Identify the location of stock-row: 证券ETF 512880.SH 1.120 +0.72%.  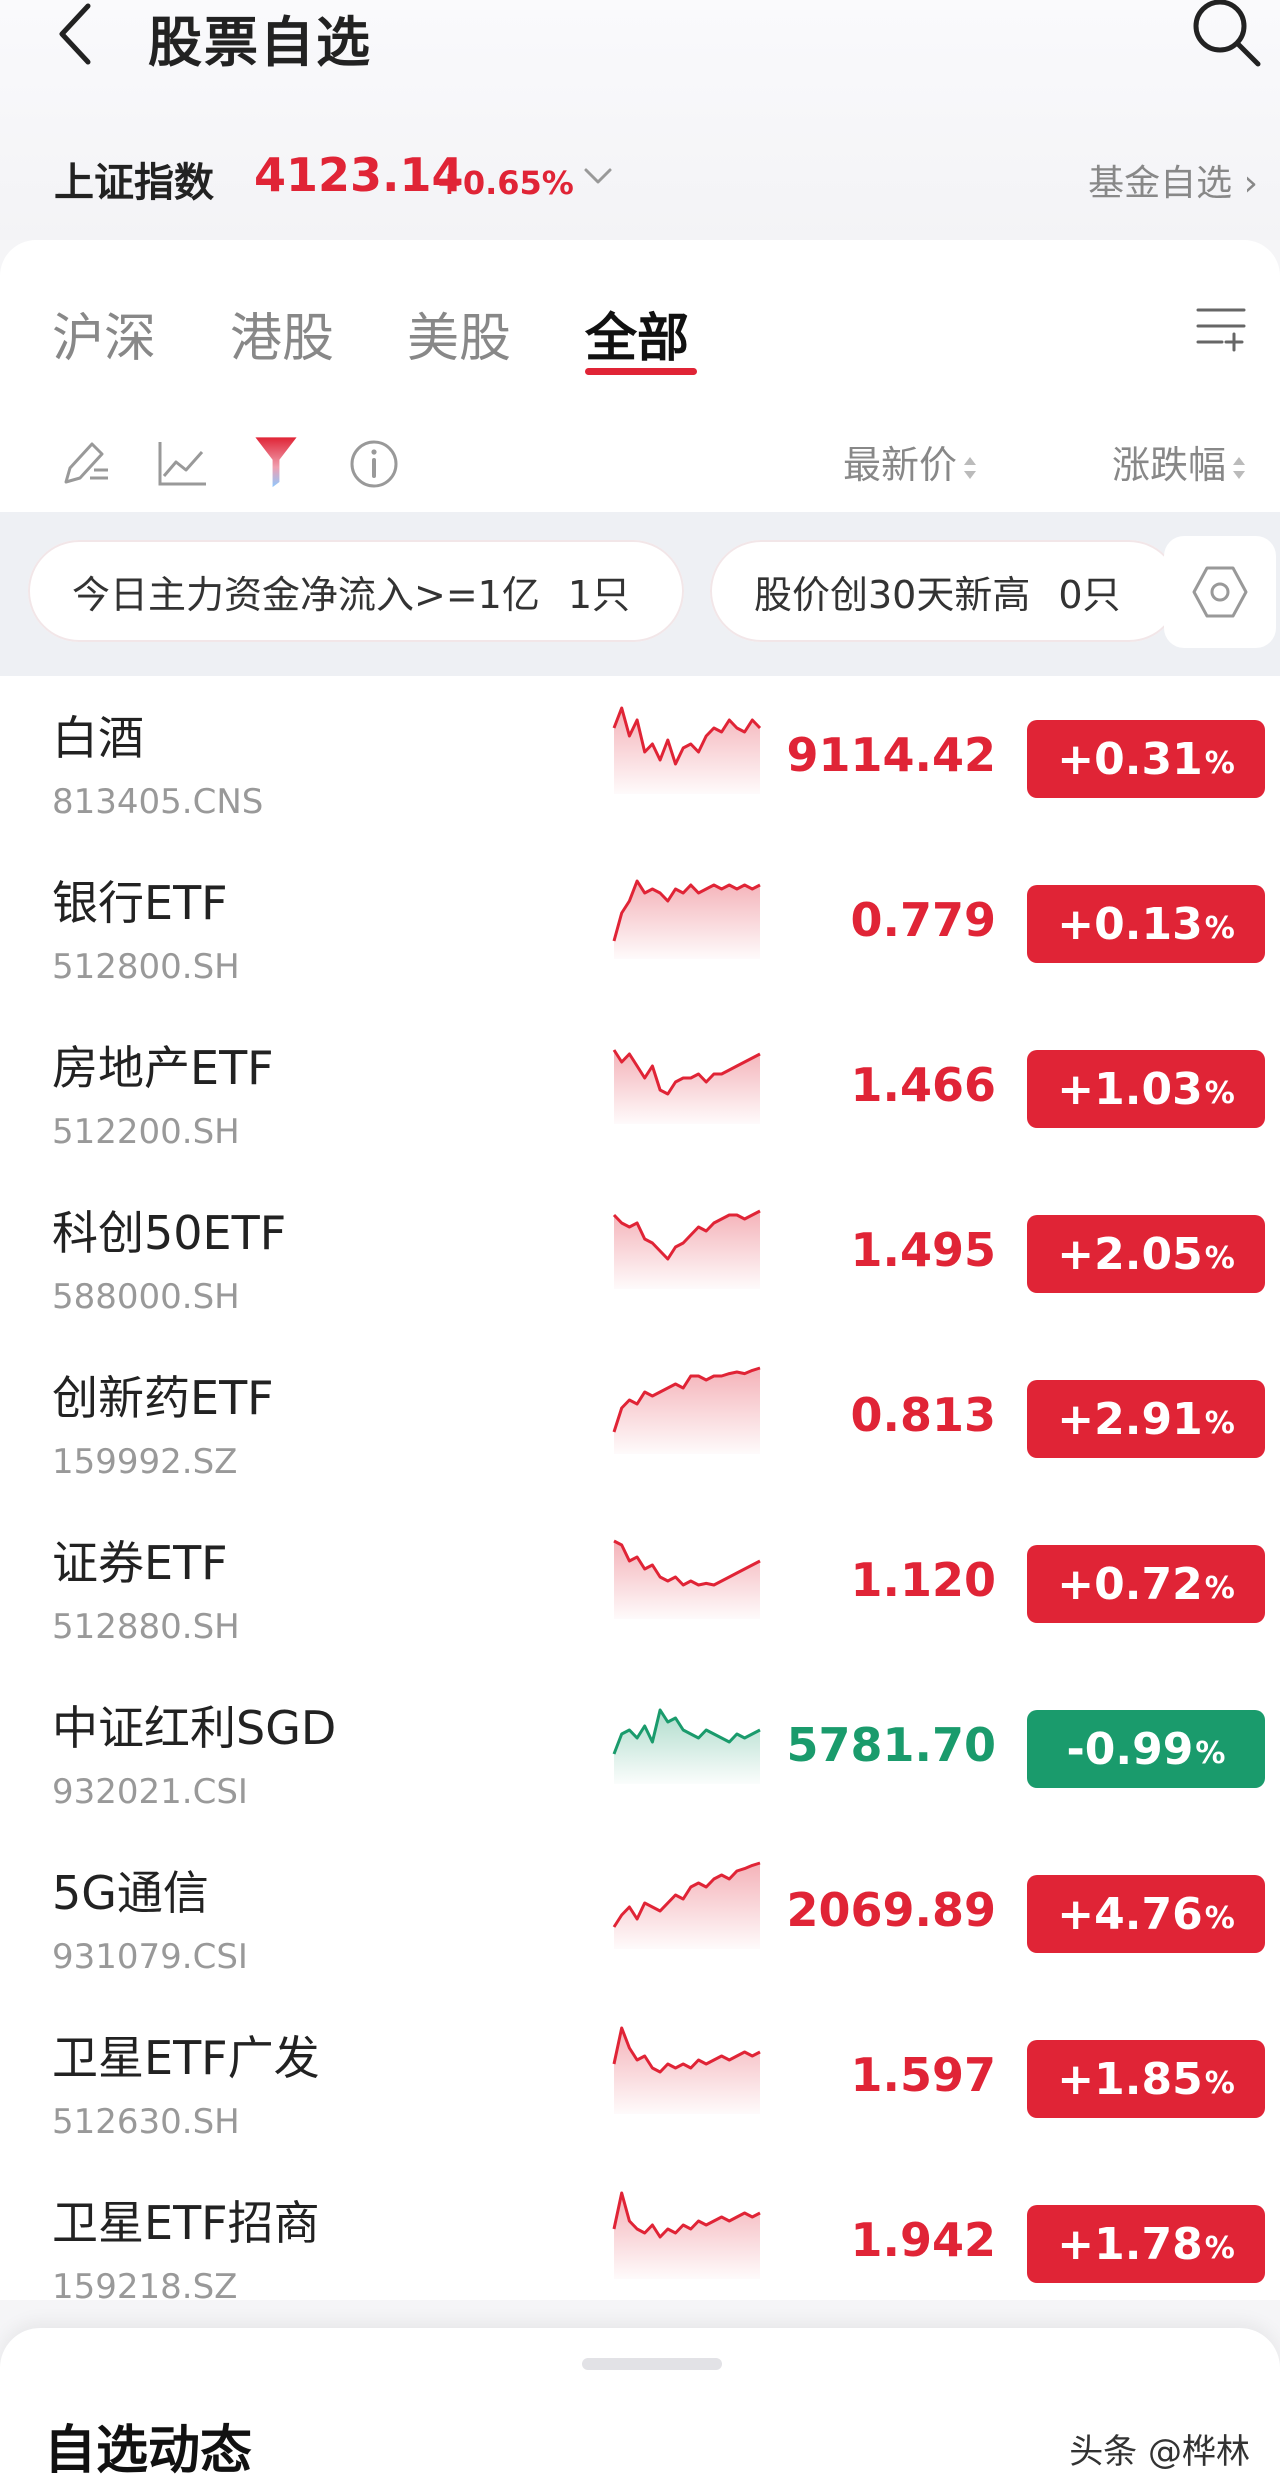
(640, 1597).